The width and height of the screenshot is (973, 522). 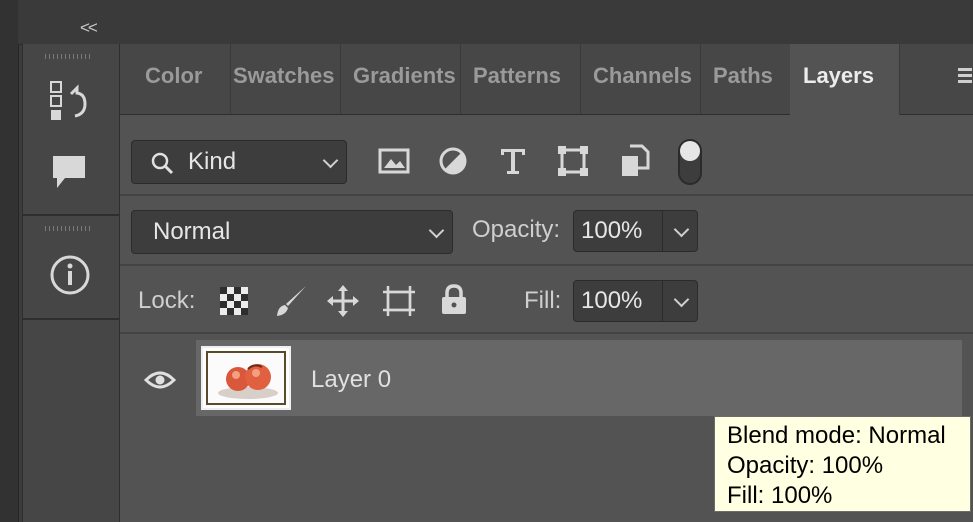 What do you see at coordinates (182, 79) in the screenshot?
I see `tab-color: Color` at bounding box center [182, 79].